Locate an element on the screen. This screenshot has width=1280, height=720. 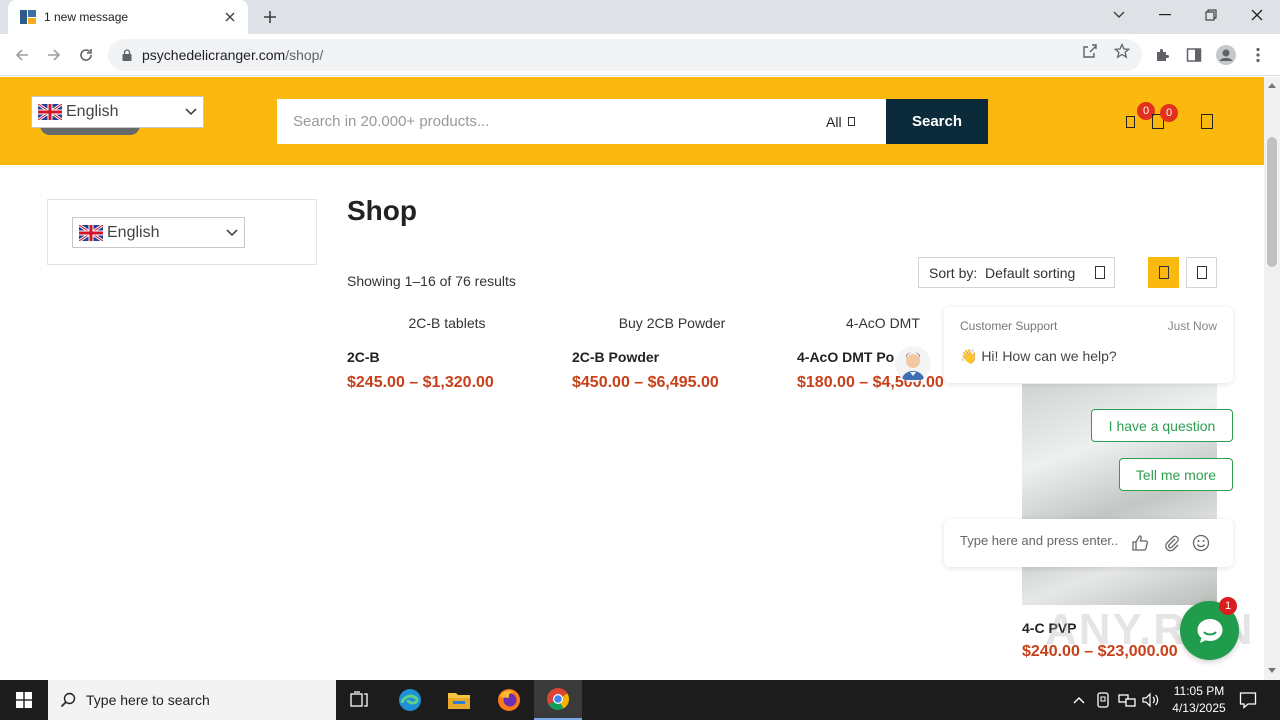
side-panel-icon is located at coordinates (1194, 55).